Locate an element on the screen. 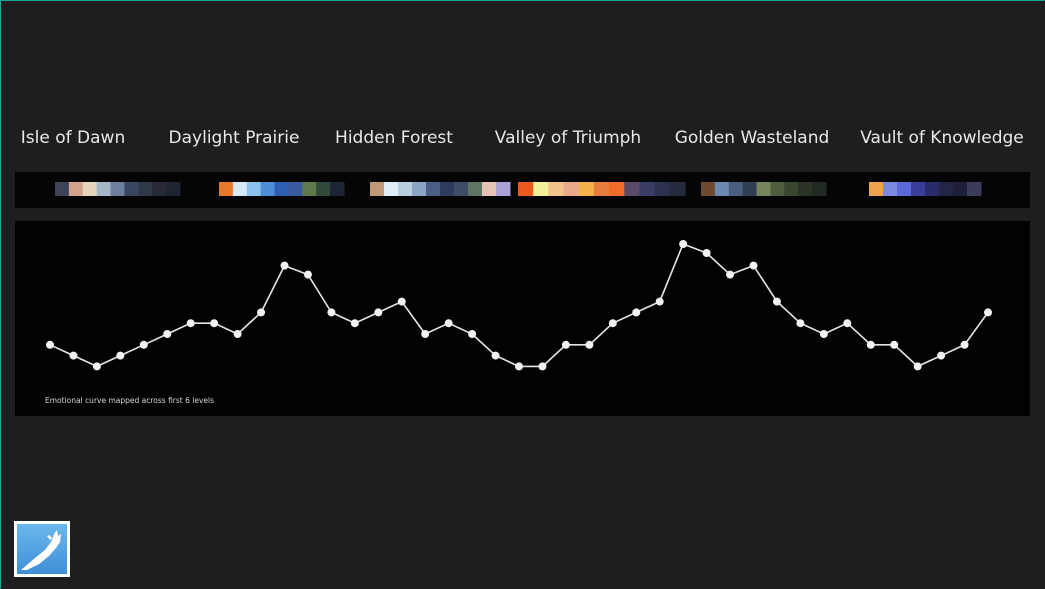 The width and height of the screenshot is (1045, 589). level-title: Isle of Dawn is located at coordinates (73, 138).